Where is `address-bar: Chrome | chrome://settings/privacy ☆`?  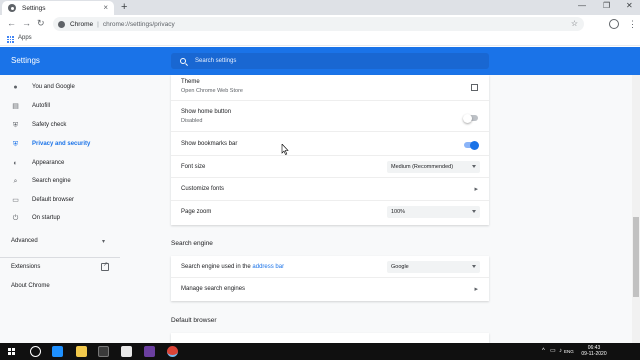 address-bar: Chrome | chrome://settings/privacy ☆ is located at coordinates (318, 24).